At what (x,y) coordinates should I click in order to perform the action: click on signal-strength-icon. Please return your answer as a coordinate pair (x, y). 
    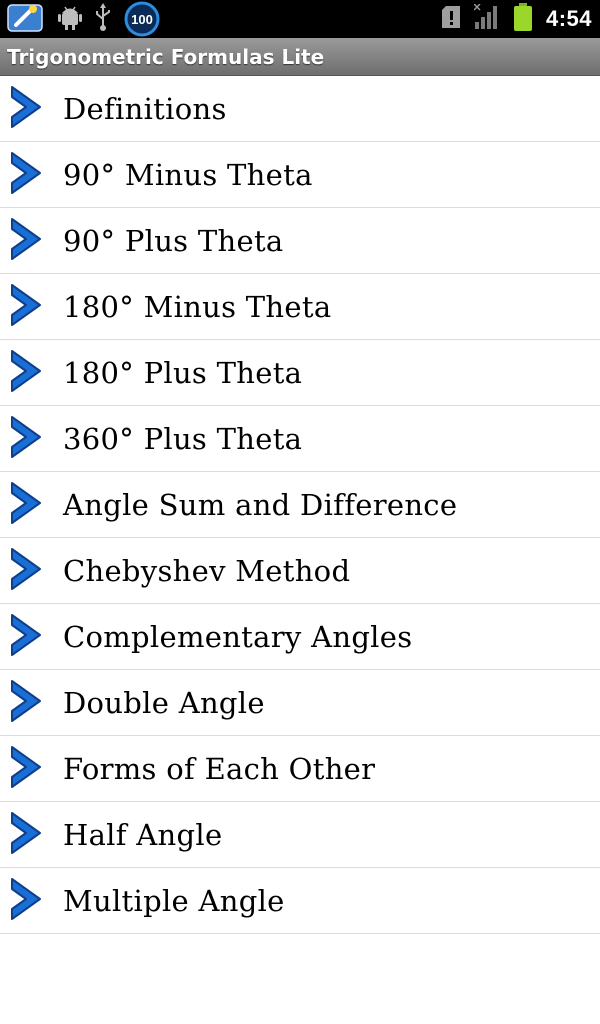
    Looking at the image, I should click on (486, 18).